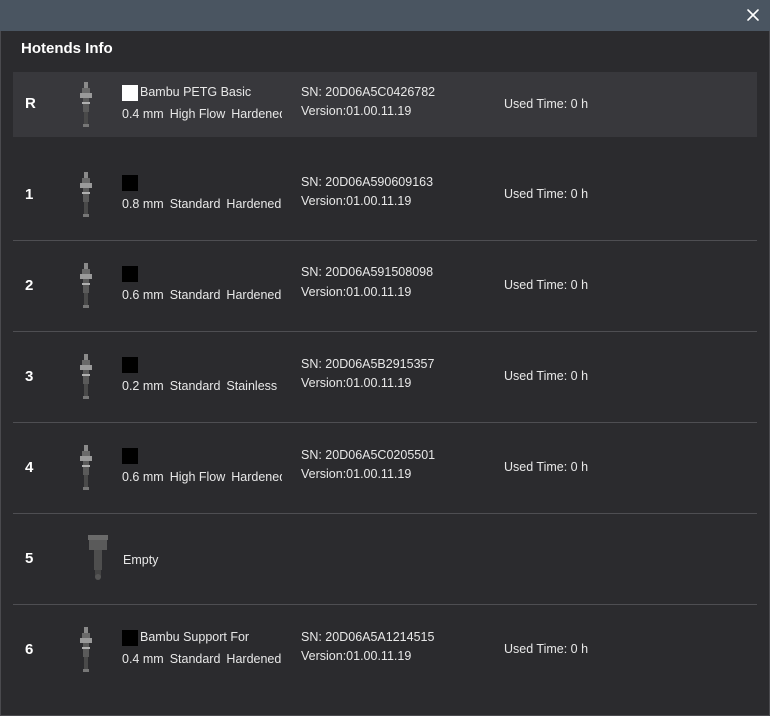  I want to click on filament-name: Bambu PETG Basic, so click(196, 92).